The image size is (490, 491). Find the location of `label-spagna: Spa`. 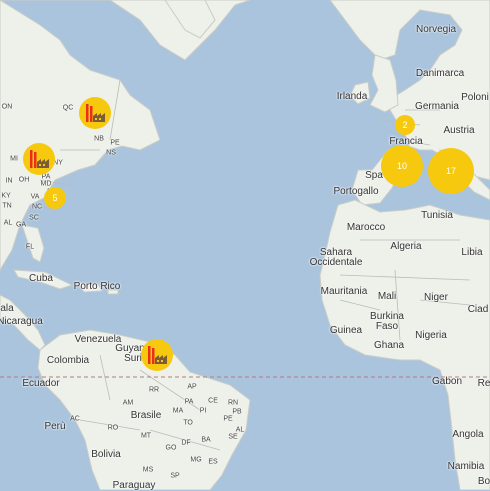

label-spagna: Spa is located at coordinates (374, 175).